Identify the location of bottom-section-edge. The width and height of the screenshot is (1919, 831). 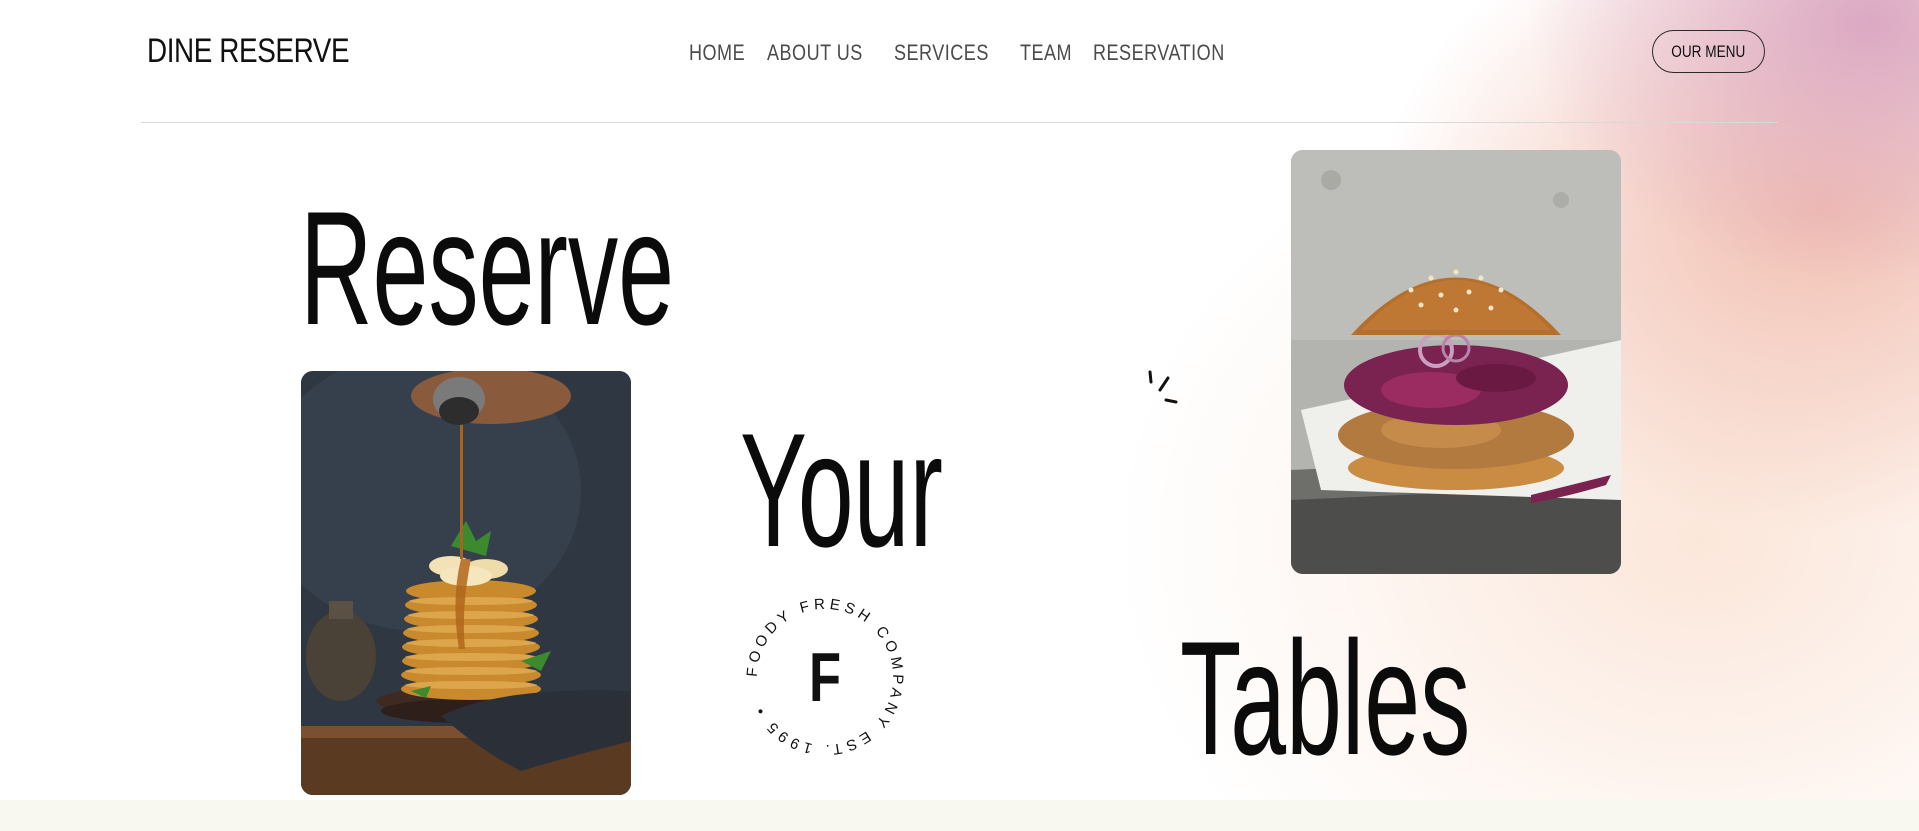
(959, 815).